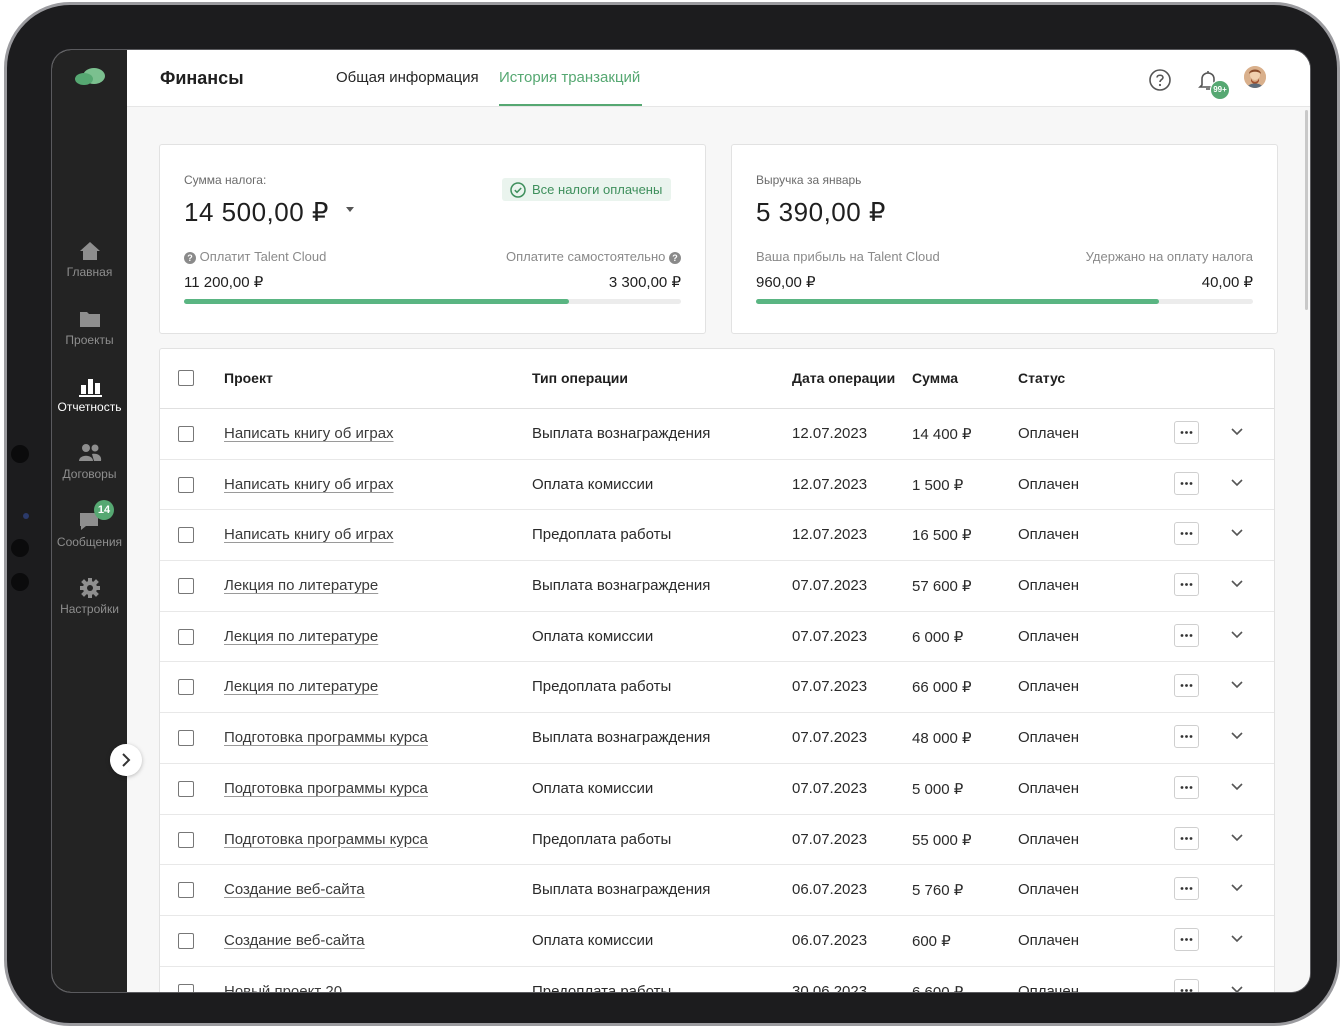 The image size is (1344, 1029). What do you see at coordinates (20, 548) in the screenshot?
I see `sensor-dot` at bounding box center [20, 548].